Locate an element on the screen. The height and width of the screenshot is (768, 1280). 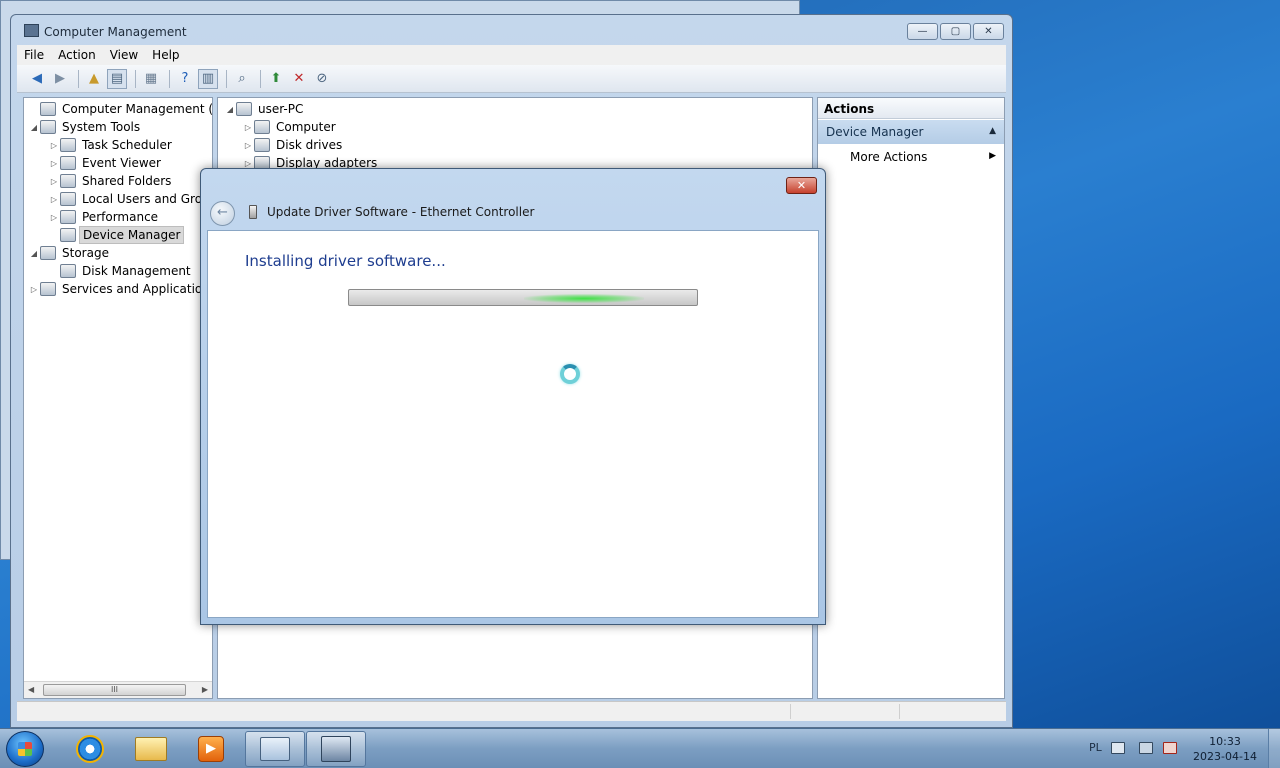
busy-spinner-icon is located at coordinates (570, 374).